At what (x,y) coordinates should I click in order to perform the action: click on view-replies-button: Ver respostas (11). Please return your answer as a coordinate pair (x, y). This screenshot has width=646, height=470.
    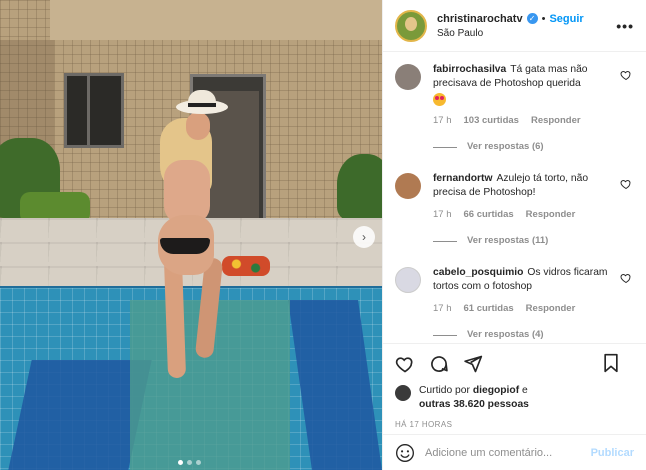
    Looking at the image, I should click on (520, 241).